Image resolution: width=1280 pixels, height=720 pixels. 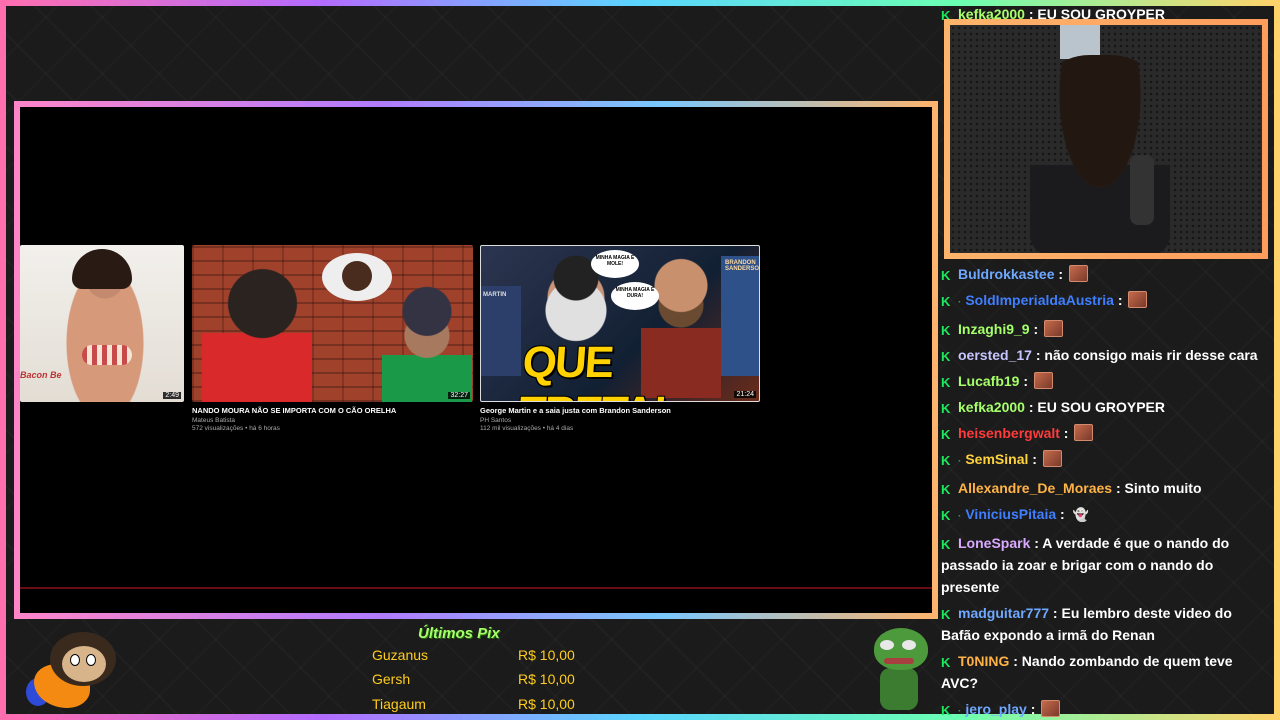 What do you see at coordinates (745, 394) in the screenshot?
I see `video-duration: 21:24` at bounding box center [745, 394].